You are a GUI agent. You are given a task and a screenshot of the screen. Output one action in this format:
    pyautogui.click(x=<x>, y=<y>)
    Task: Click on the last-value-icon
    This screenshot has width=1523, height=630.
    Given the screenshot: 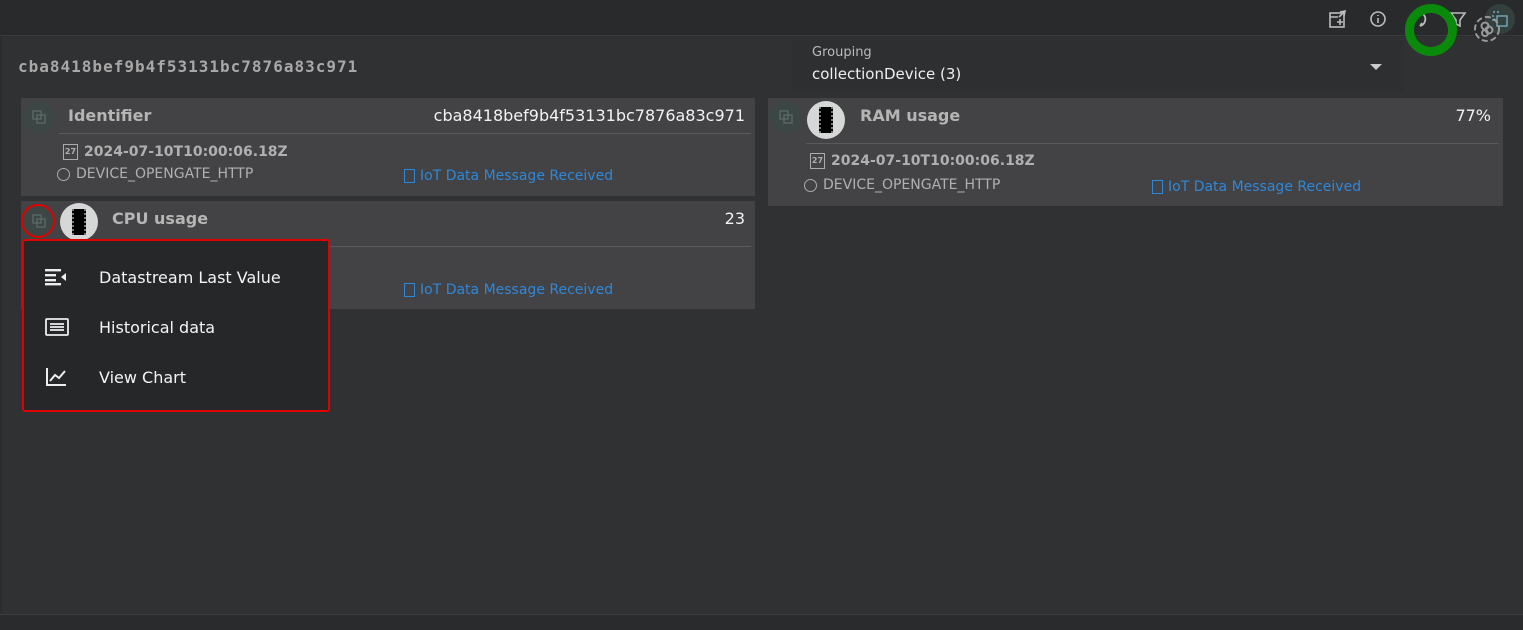 What is the action you would take?
    pyautogui.click(x=55, y=277)
    